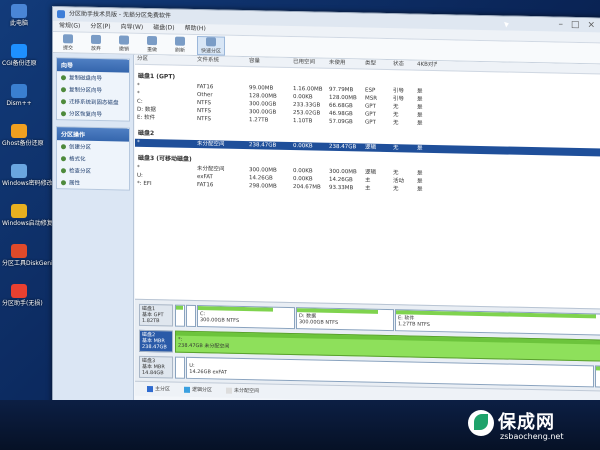 The width and height of the screenshot is (600, 450). I want to click on disk-info: 磁盘3 基本 MBR 14.84GB, so click(156, 367).